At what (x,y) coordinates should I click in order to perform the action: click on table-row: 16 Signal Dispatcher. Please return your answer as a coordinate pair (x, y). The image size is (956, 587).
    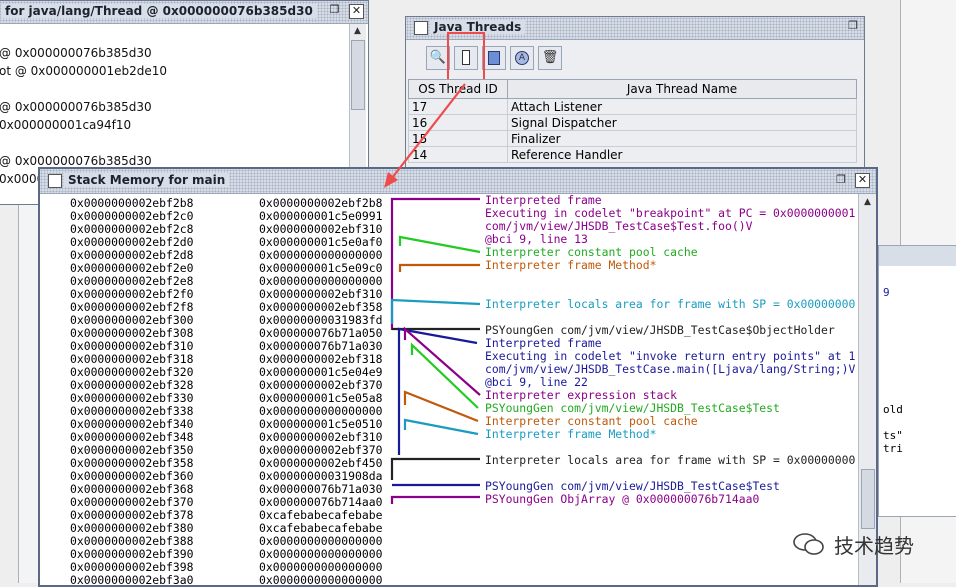
    Looking at the image, I should click on (632, 122).